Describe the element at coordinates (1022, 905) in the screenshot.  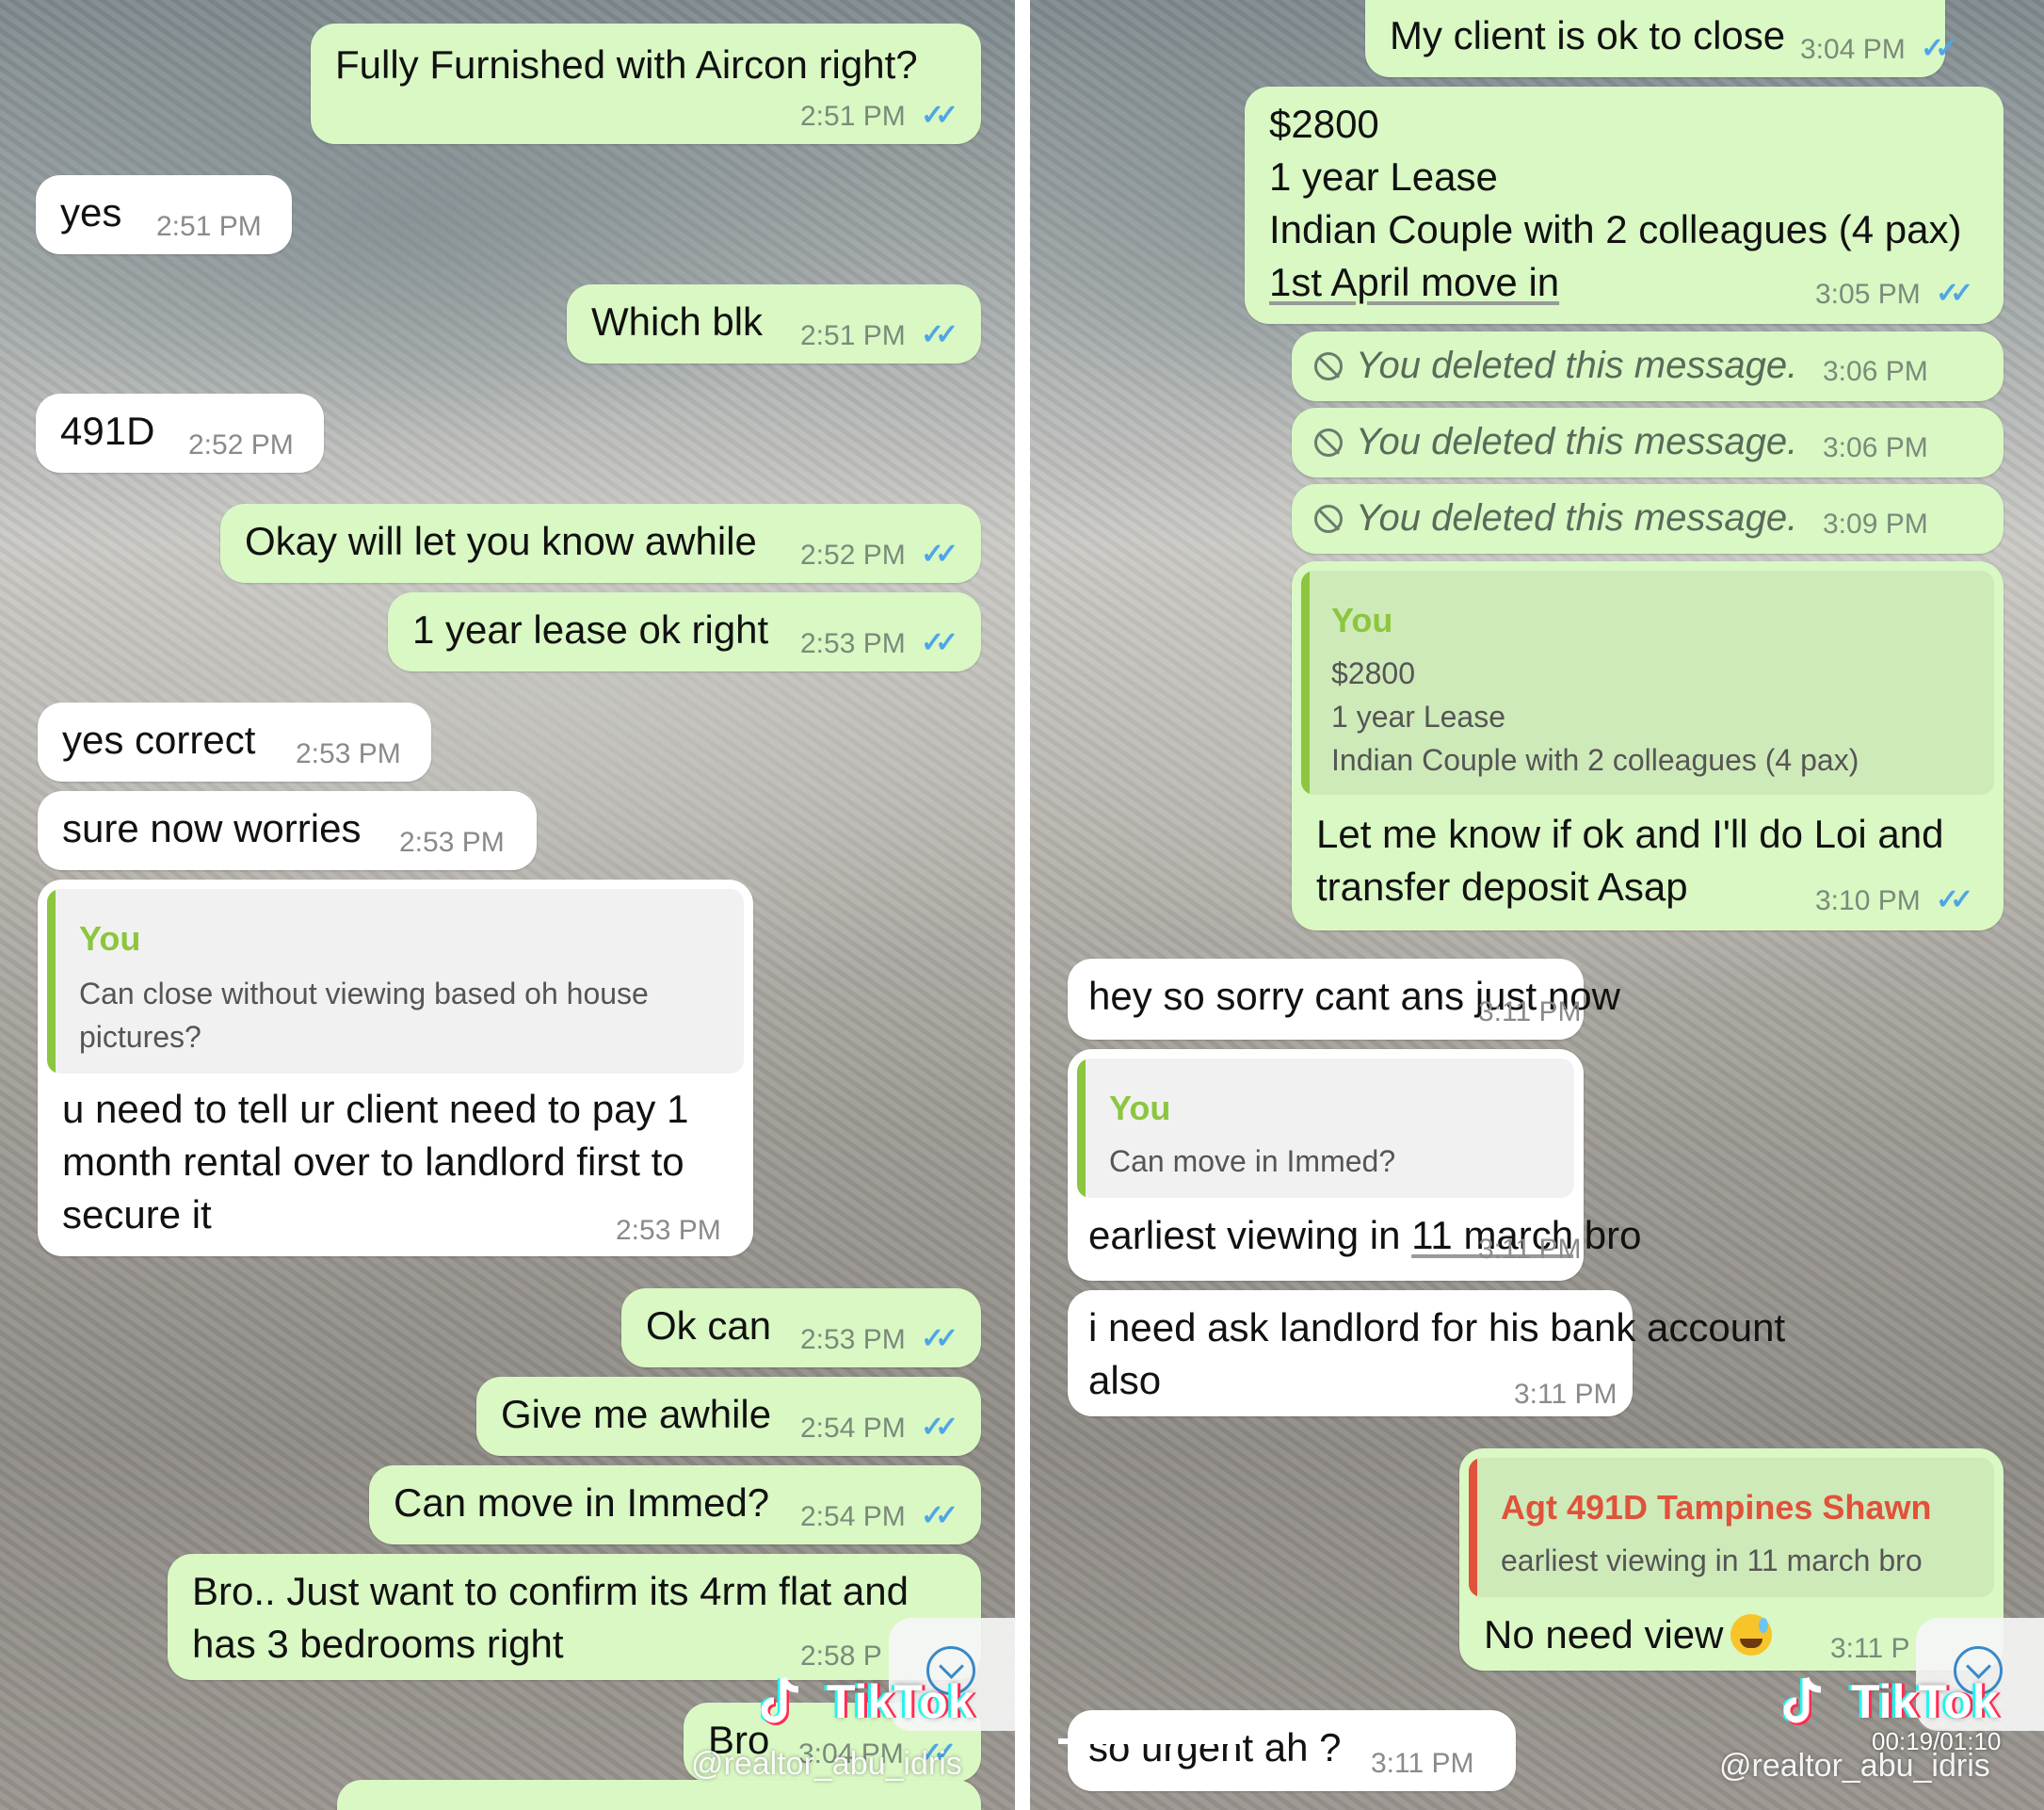
I see `panel-divider` at that location.